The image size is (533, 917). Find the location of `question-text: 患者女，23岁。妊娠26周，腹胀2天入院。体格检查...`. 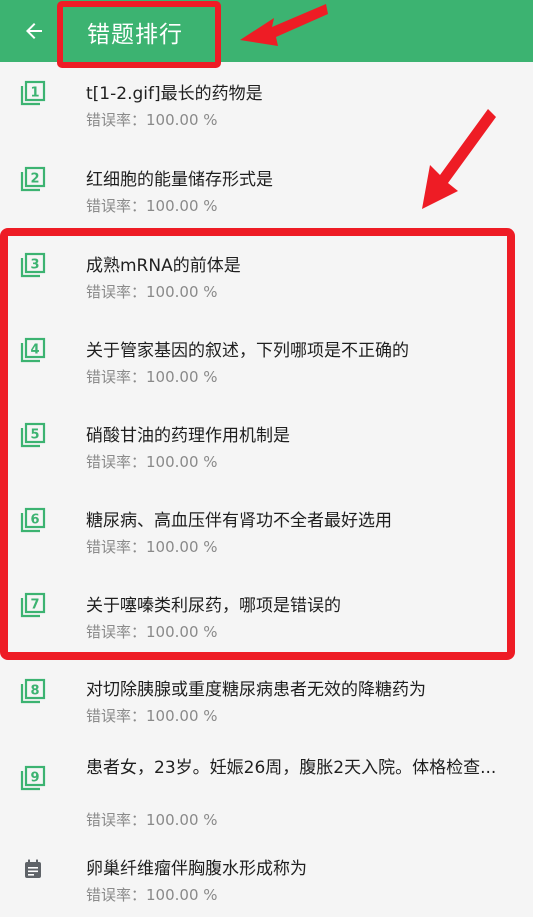

question-text: 患者女，23岁。妊娠26周，腹胀2天入院。体格检查... is located at coordinates (291, 768).